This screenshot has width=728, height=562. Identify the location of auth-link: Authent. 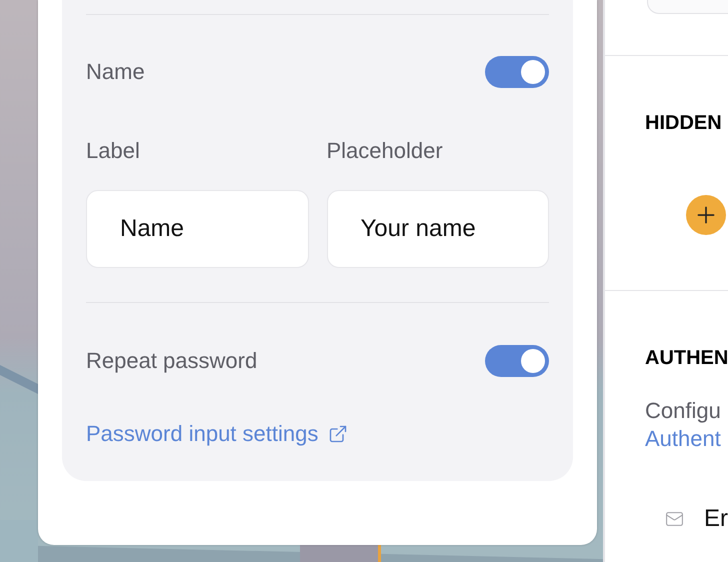
(686, 439).